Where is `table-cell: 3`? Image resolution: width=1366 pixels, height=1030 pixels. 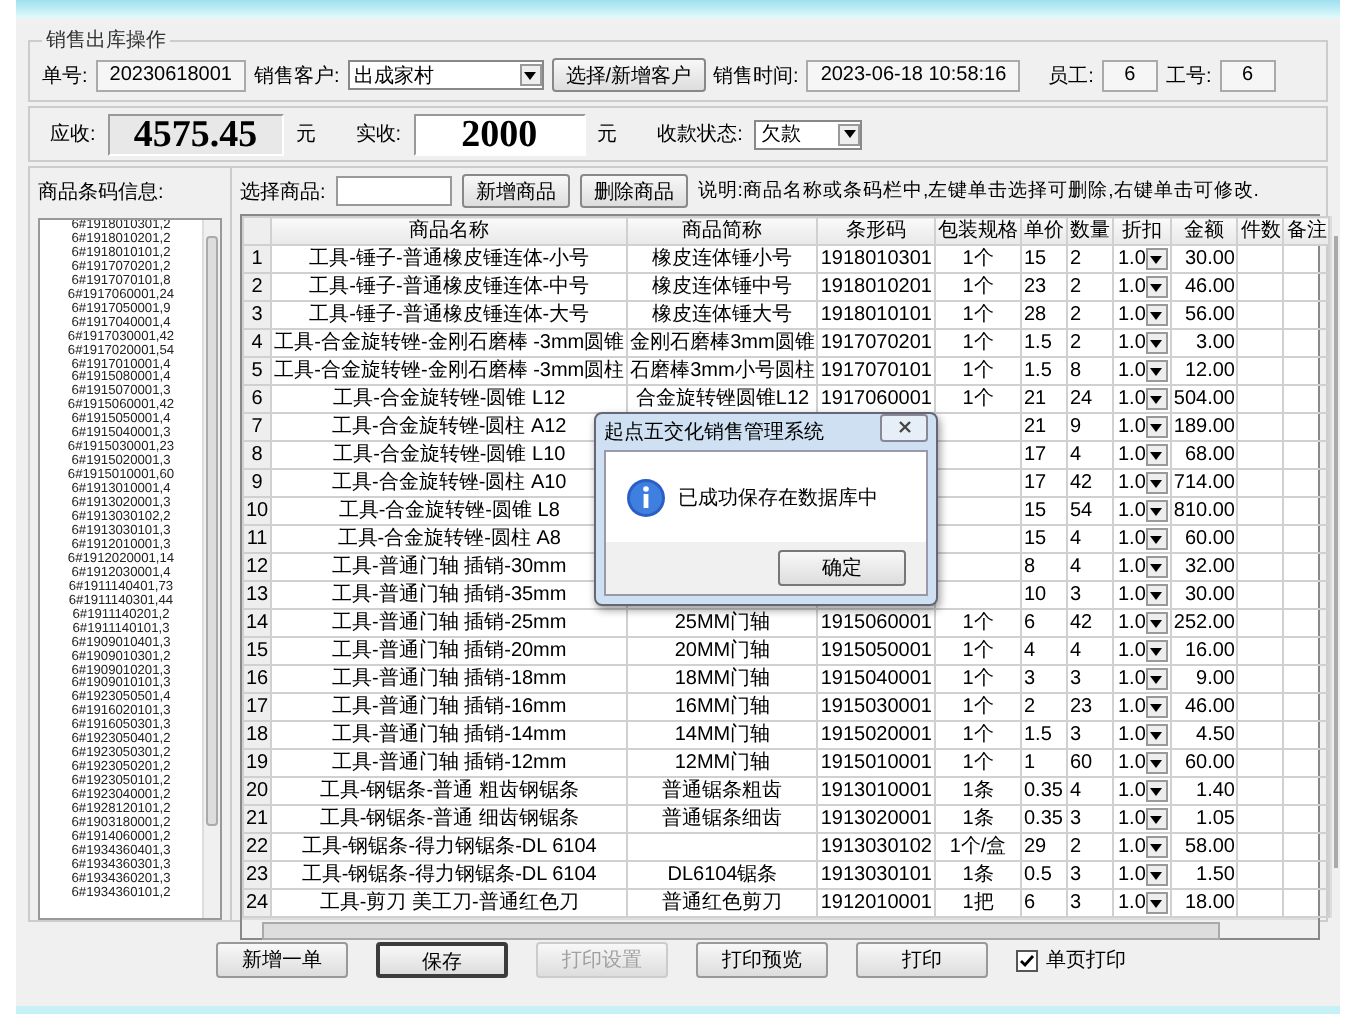 table-cell: 3 is located at coordinates (1043, 679).